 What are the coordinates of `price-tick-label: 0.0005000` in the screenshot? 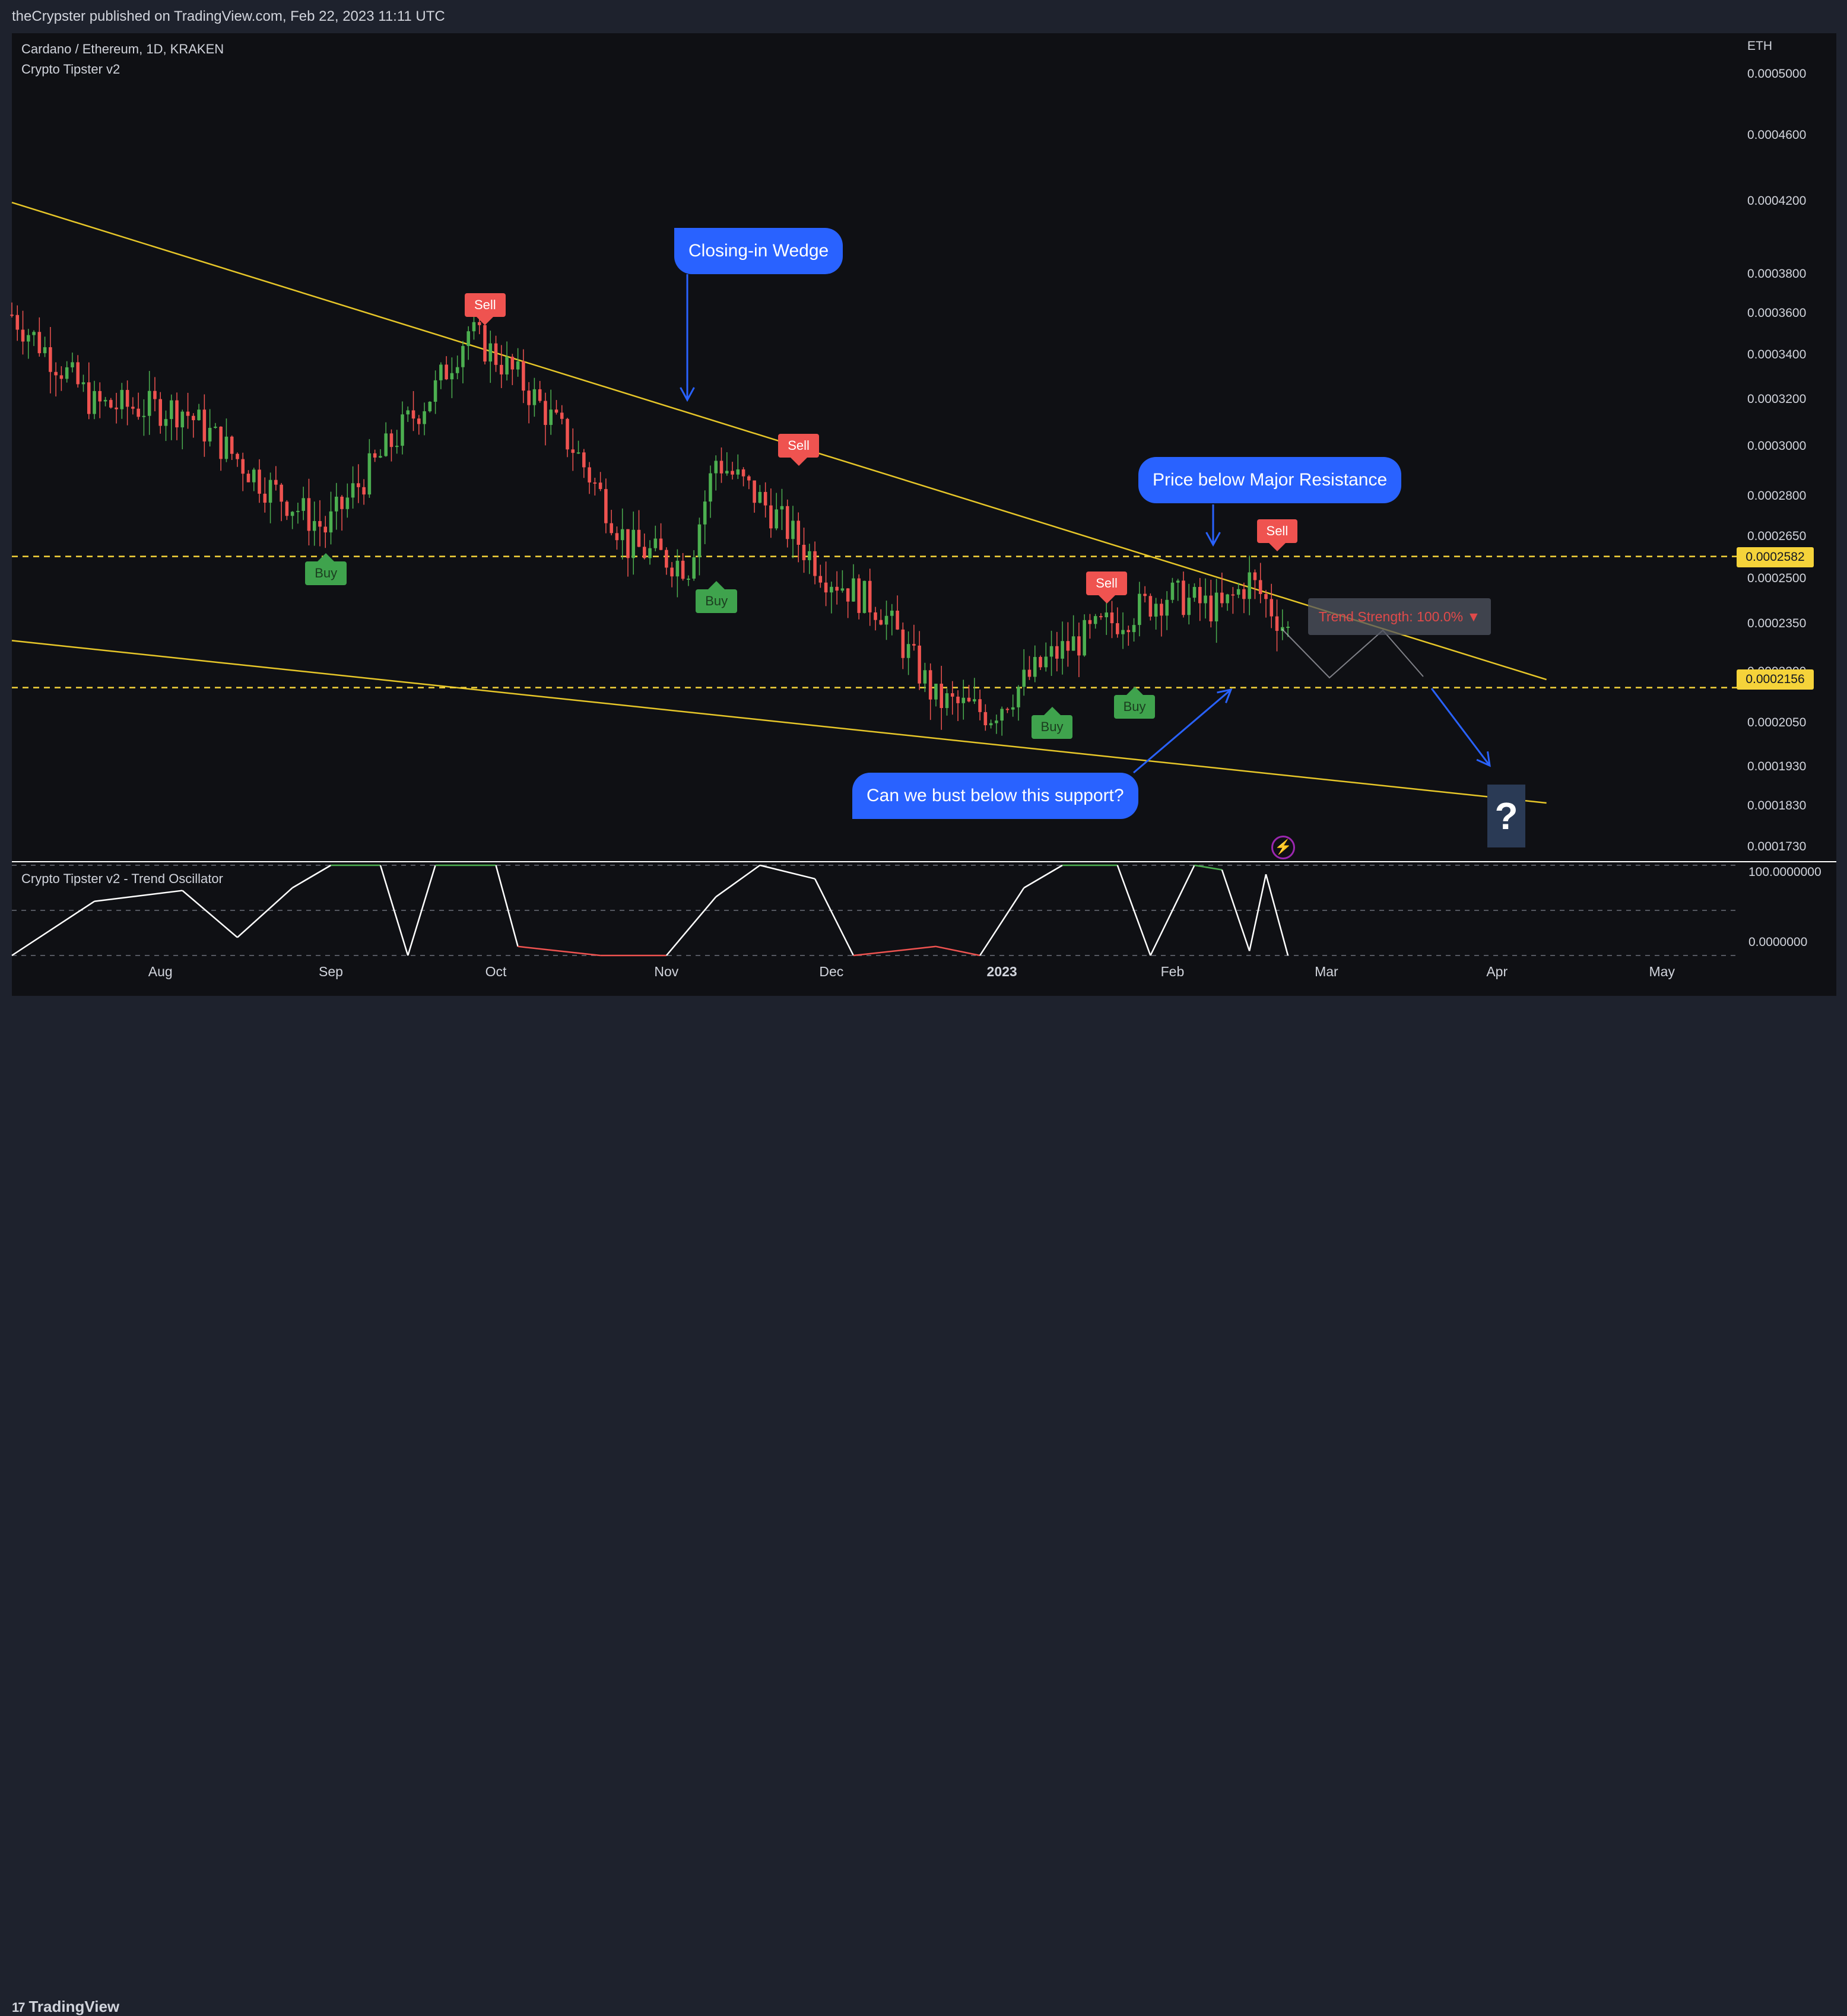 It's located at (1777, 74).